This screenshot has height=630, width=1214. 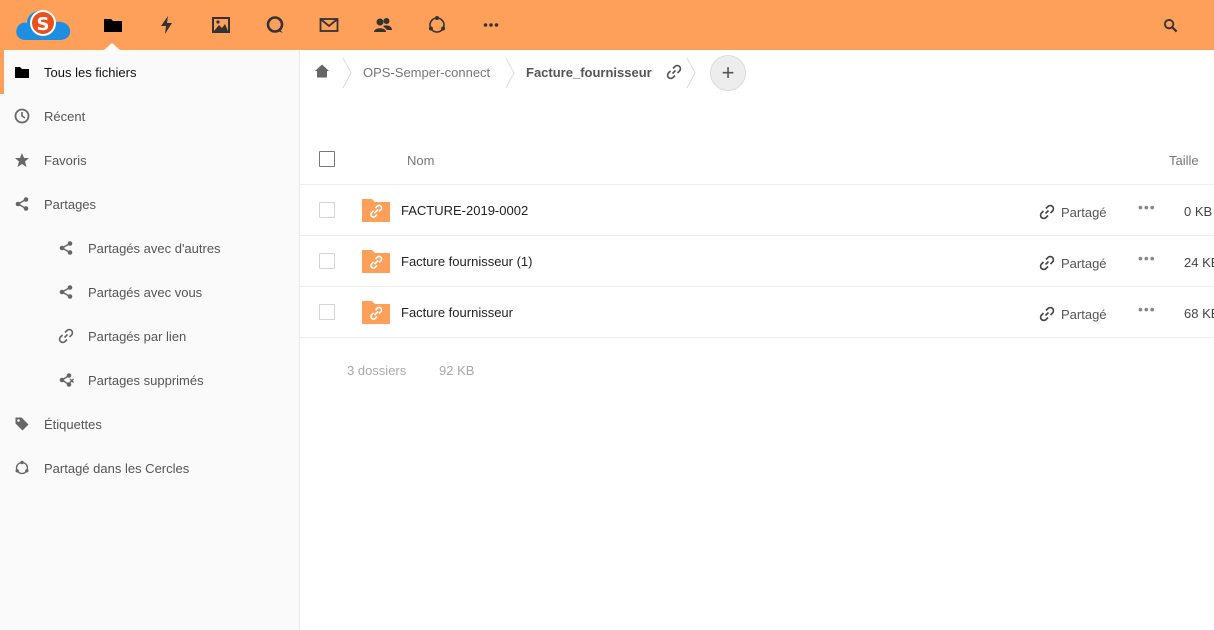 What do you see at coordinates (383, 25) in the screenshot?
I see `contacts-icon` at bounding box center [383, 25].